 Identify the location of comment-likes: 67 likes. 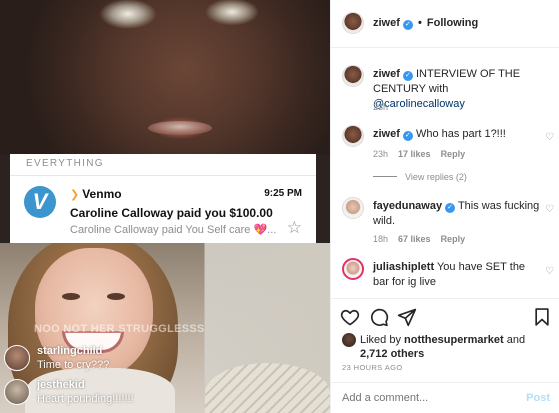
(414, 239).